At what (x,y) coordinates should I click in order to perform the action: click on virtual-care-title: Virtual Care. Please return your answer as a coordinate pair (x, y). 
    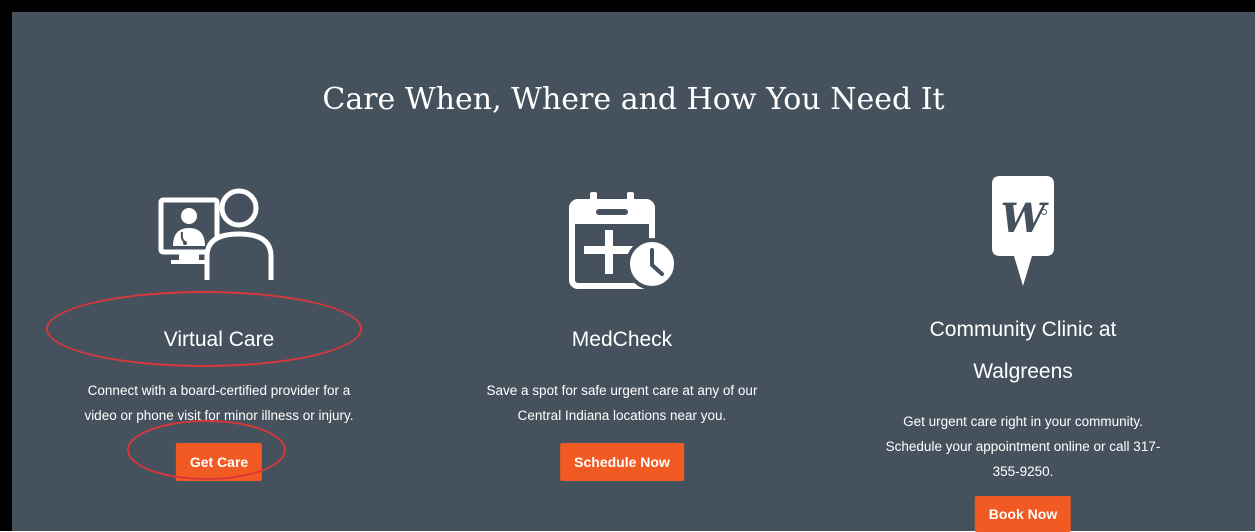
    Looking at the image, I should click on (219, 339).